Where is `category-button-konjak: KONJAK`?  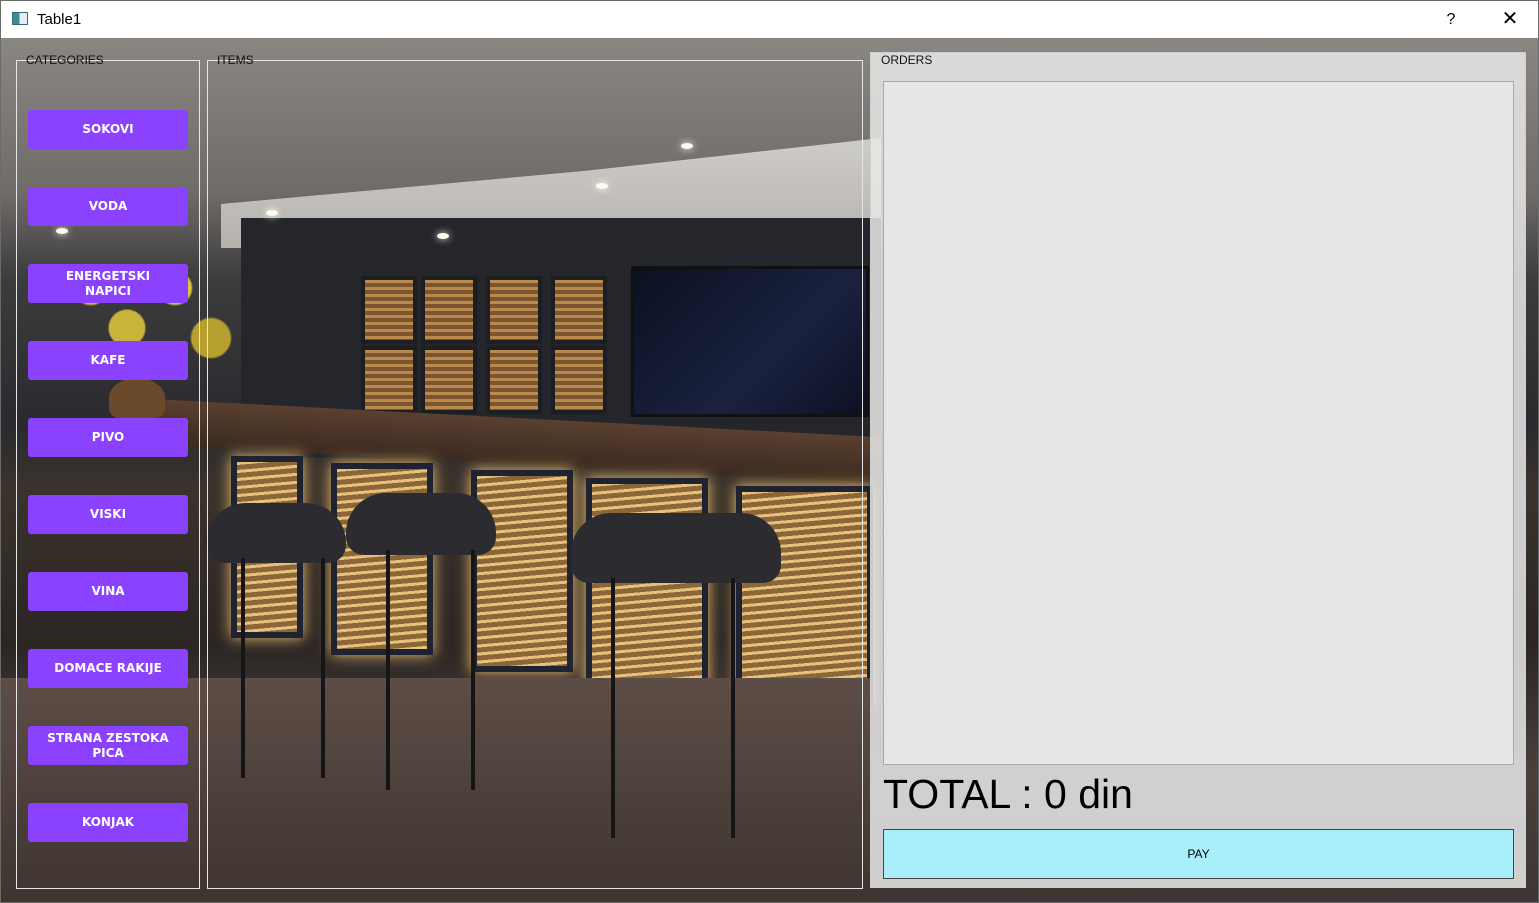 category-button-konjak: KONJAK is located at coordinates (108, 822).